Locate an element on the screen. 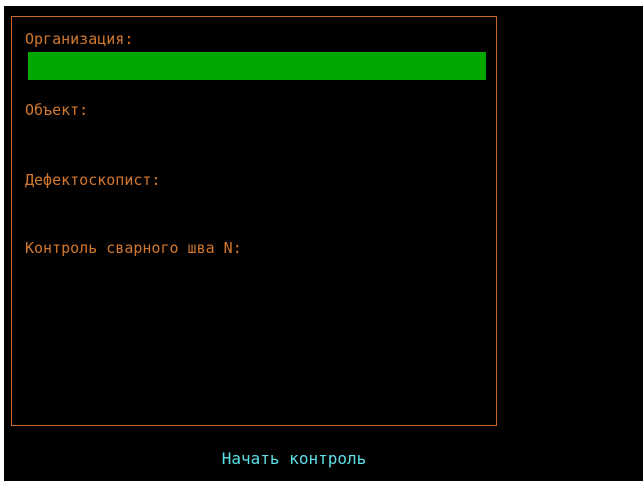  start-control-button: Начать контроль is located at coordinates (294, 459).